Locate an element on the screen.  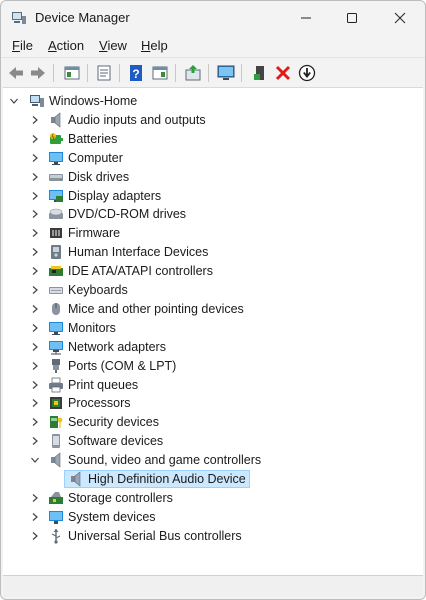
properties-icon is located at coordinates (104, 73).